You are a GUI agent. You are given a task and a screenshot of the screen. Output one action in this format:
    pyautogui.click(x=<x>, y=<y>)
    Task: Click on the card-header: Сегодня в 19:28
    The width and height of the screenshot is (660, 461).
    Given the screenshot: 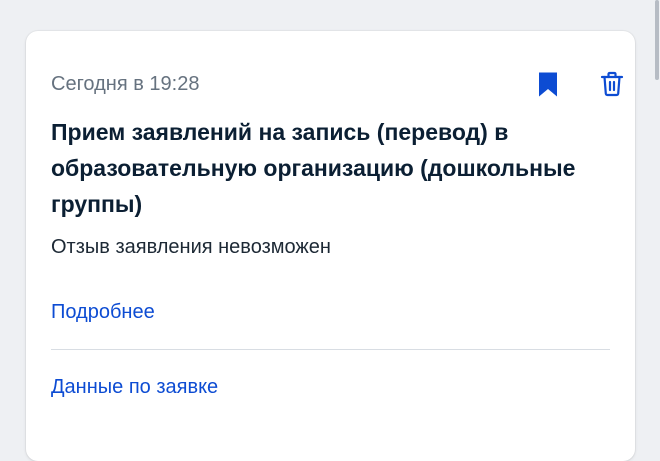 What is the action you would take?
    pyautogui.click(x=337, y=85)
    